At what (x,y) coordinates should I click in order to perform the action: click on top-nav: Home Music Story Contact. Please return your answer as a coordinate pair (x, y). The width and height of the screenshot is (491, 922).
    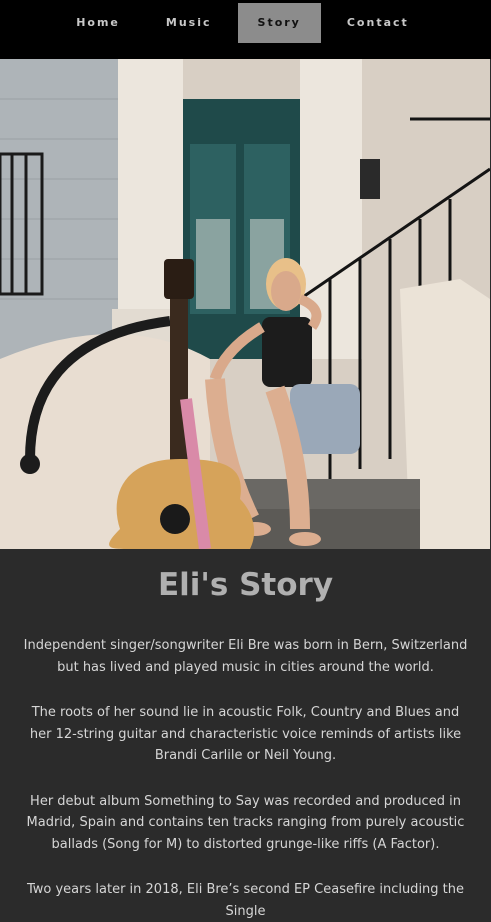
    Looking at the image, I should click on (245, 29).